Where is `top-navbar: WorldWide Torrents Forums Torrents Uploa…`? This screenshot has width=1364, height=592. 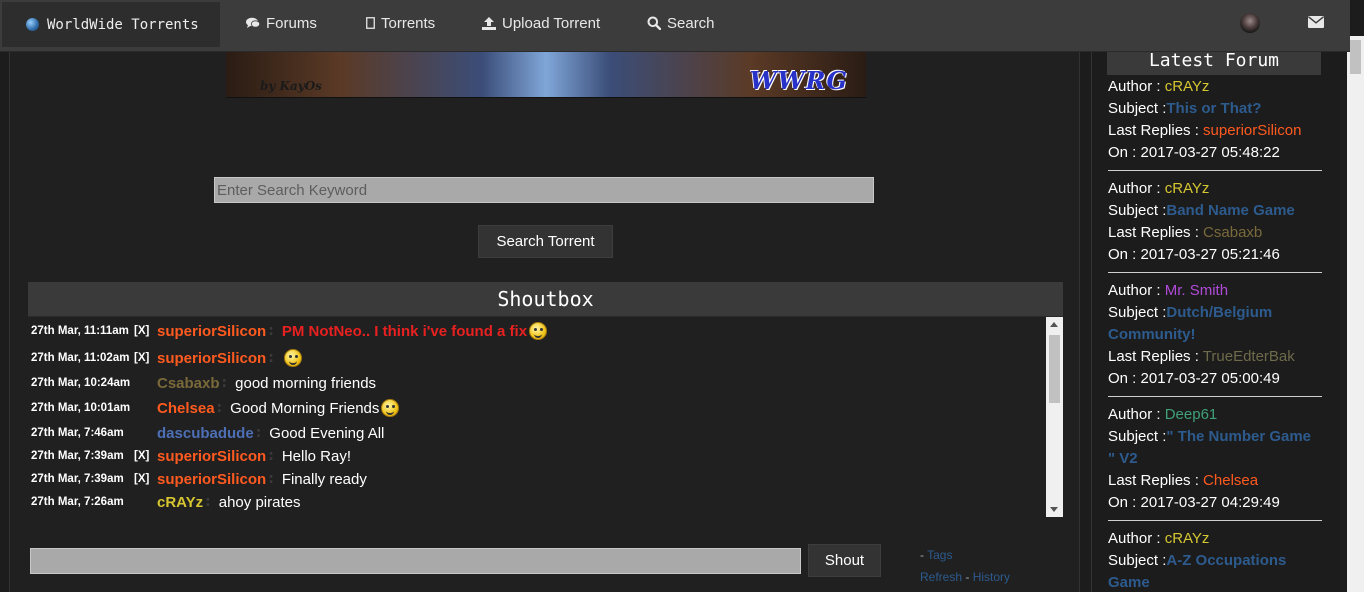 top-navbar: WorldWide Torrents Forums Torrents Uploa… is located at coordinates (675, 26).